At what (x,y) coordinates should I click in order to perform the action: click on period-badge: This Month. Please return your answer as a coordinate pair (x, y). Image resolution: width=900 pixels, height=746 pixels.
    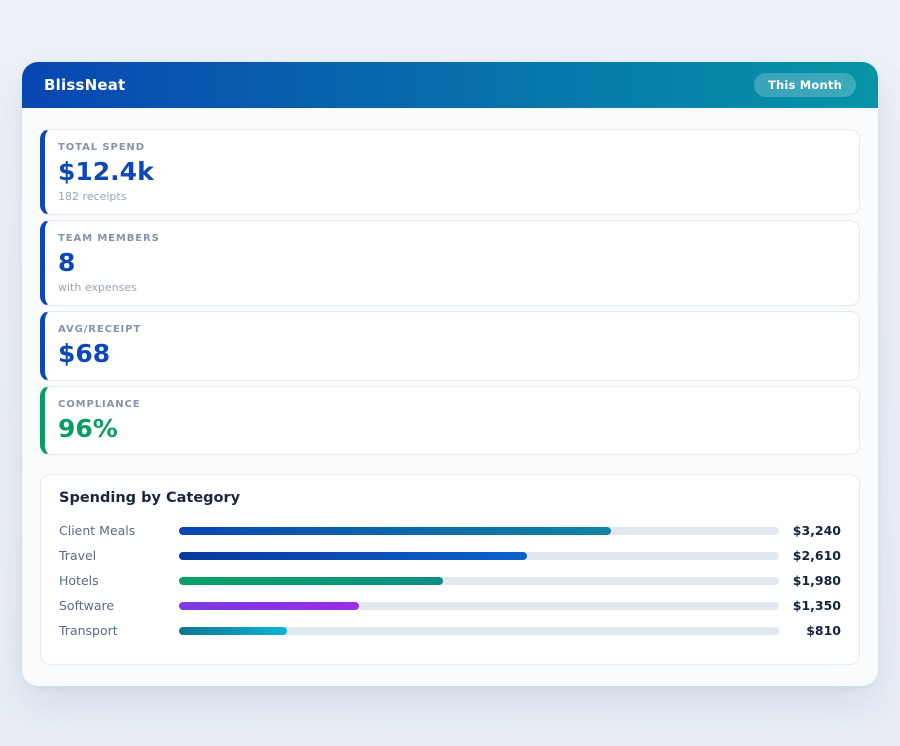
    Looking at the image, I should click on (804, 85).